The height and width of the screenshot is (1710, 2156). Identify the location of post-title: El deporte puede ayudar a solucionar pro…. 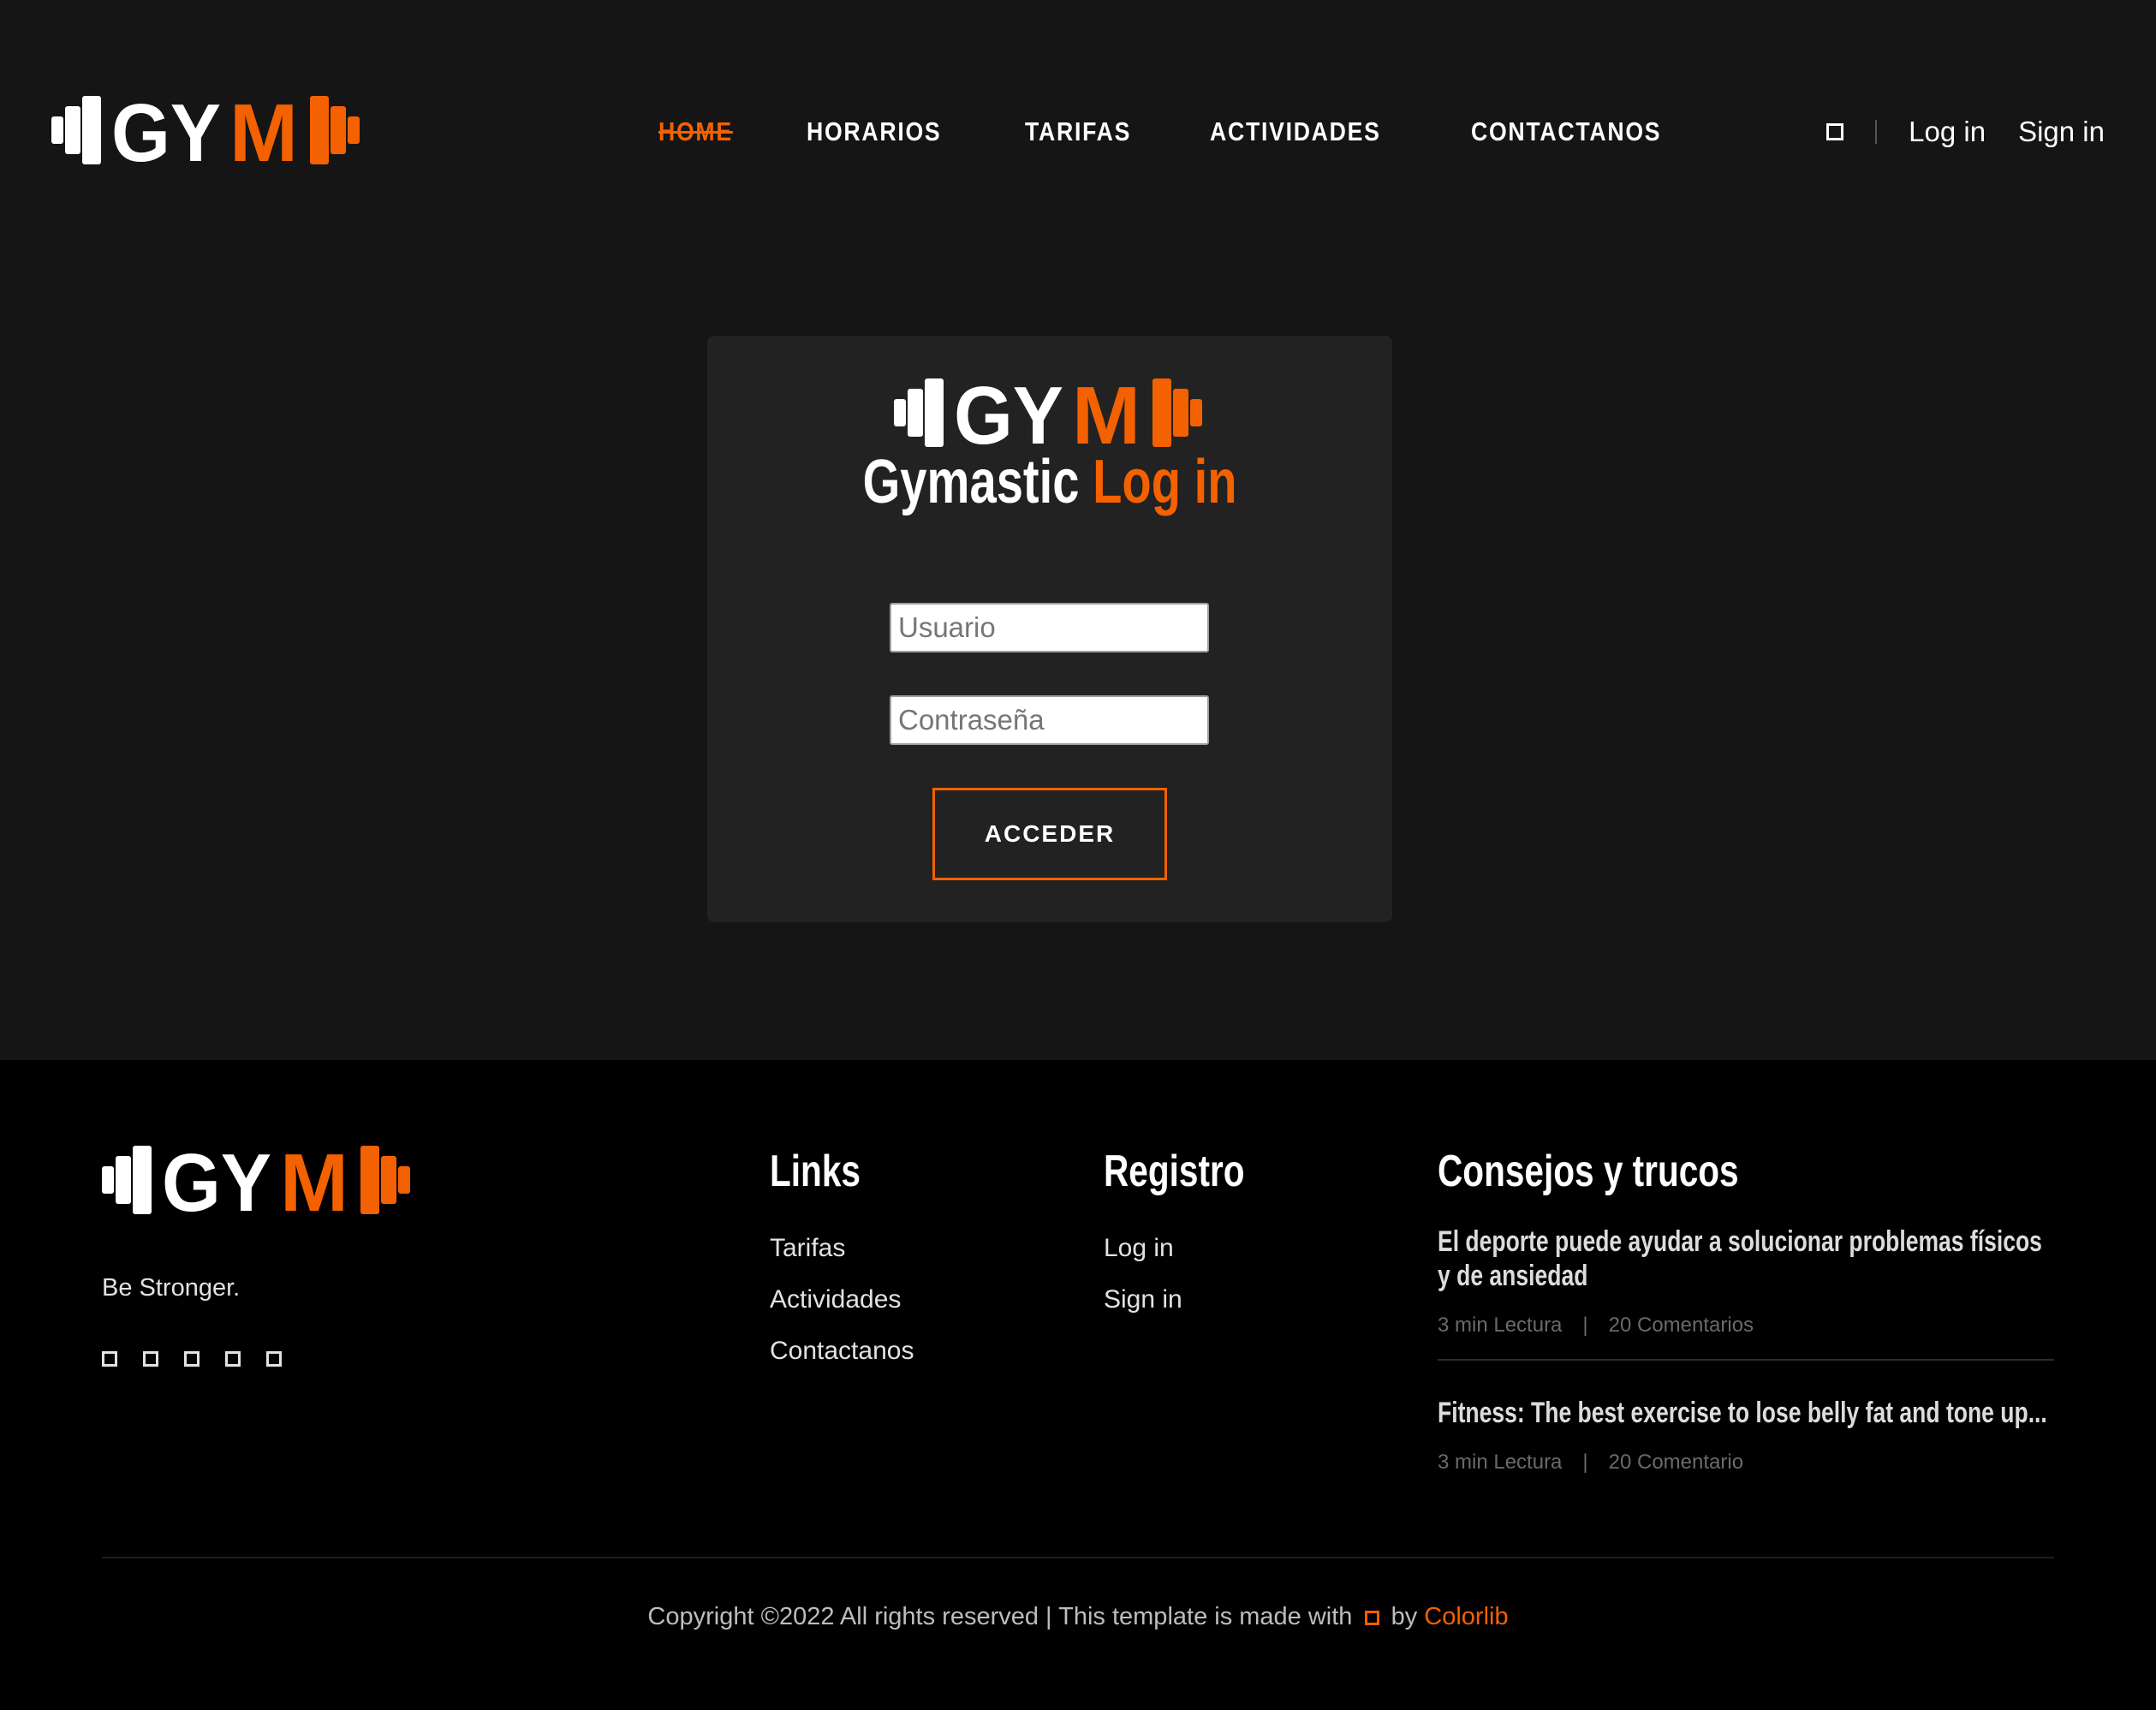
(1746, 1258).